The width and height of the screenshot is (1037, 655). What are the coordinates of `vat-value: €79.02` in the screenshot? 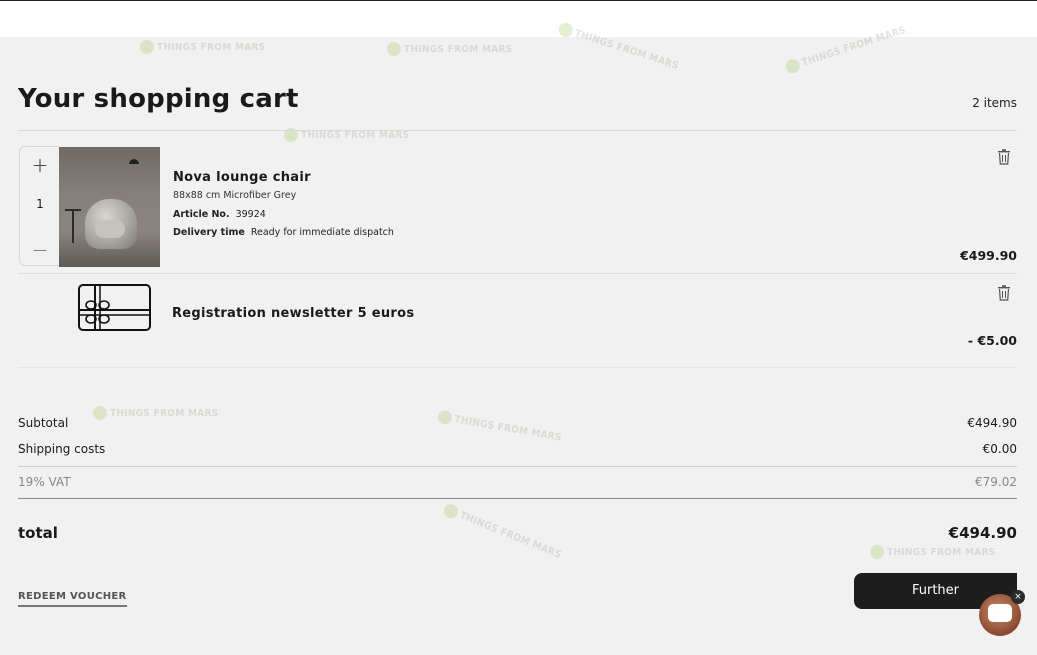 It's located at (996, 482).